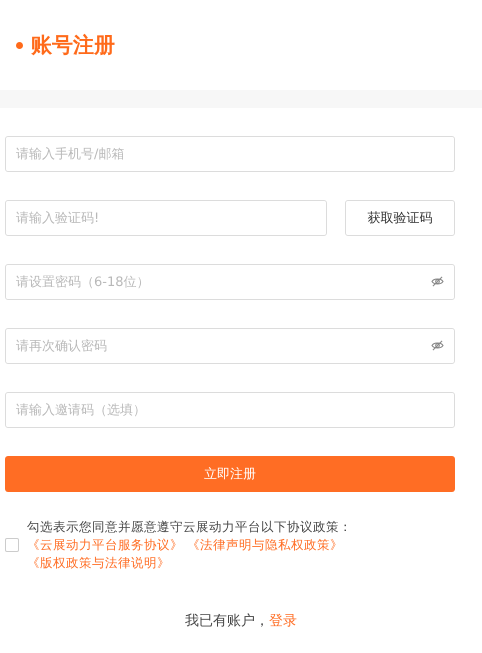 The width and height of the screenshot is (482, 653). I want to click on get-code-button: 获取验证码, so click(400, 218).